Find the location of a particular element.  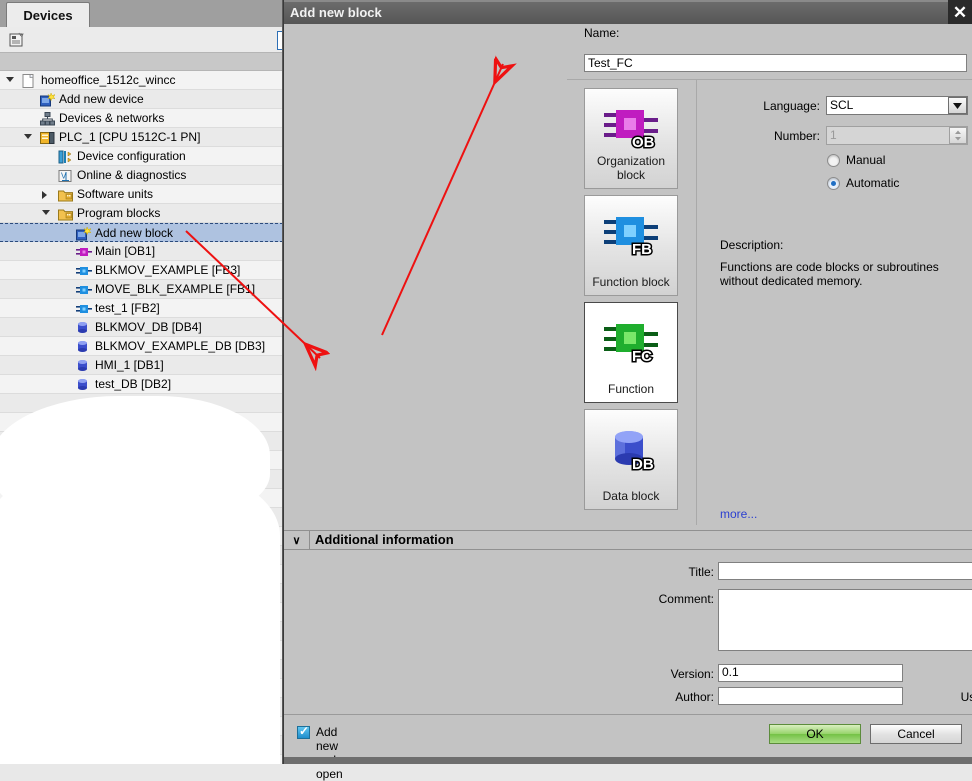

svg-text: FB is located at coordinates (642, 249).